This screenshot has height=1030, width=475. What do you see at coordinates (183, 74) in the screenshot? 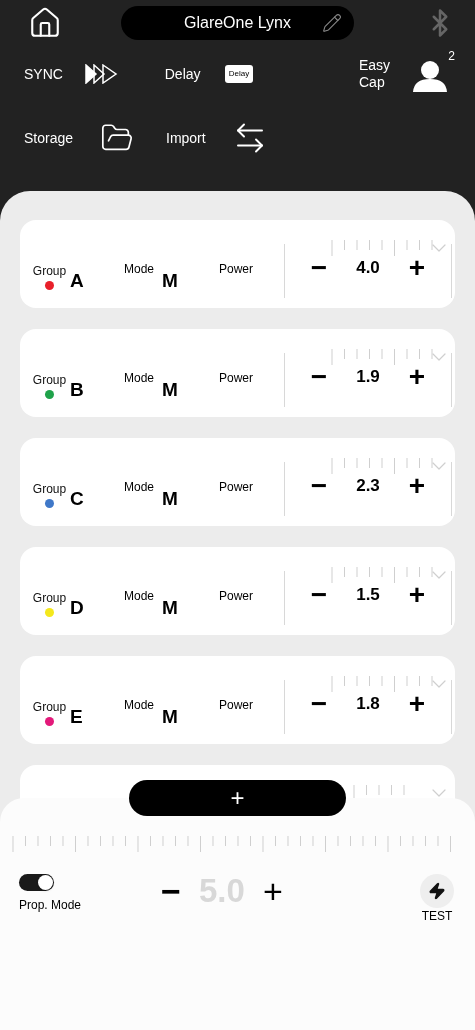
I see `action-label: Delay` at bounding box center [183, 74].